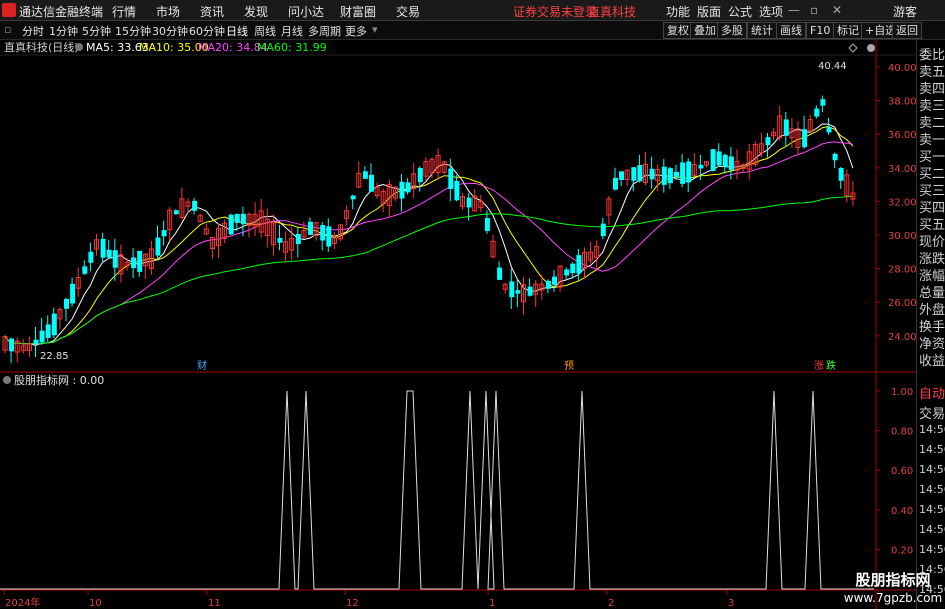 The width and height of the screenshot is (945, 609). Describe the element at coordinates (902, 550) in the screenshot. I see `indicator-tick-label: 0.20` at that location.